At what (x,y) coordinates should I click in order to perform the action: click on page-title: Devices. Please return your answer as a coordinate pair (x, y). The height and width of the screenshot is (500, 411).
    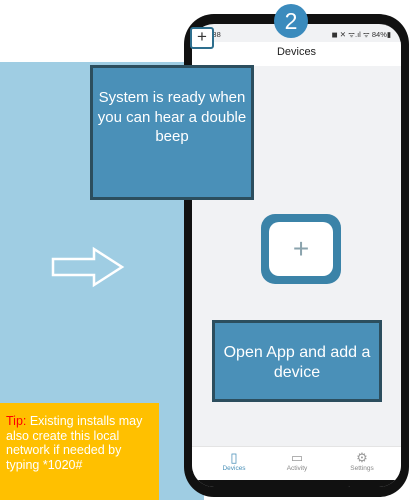
    Looking at the image, I should click on (296, 52).